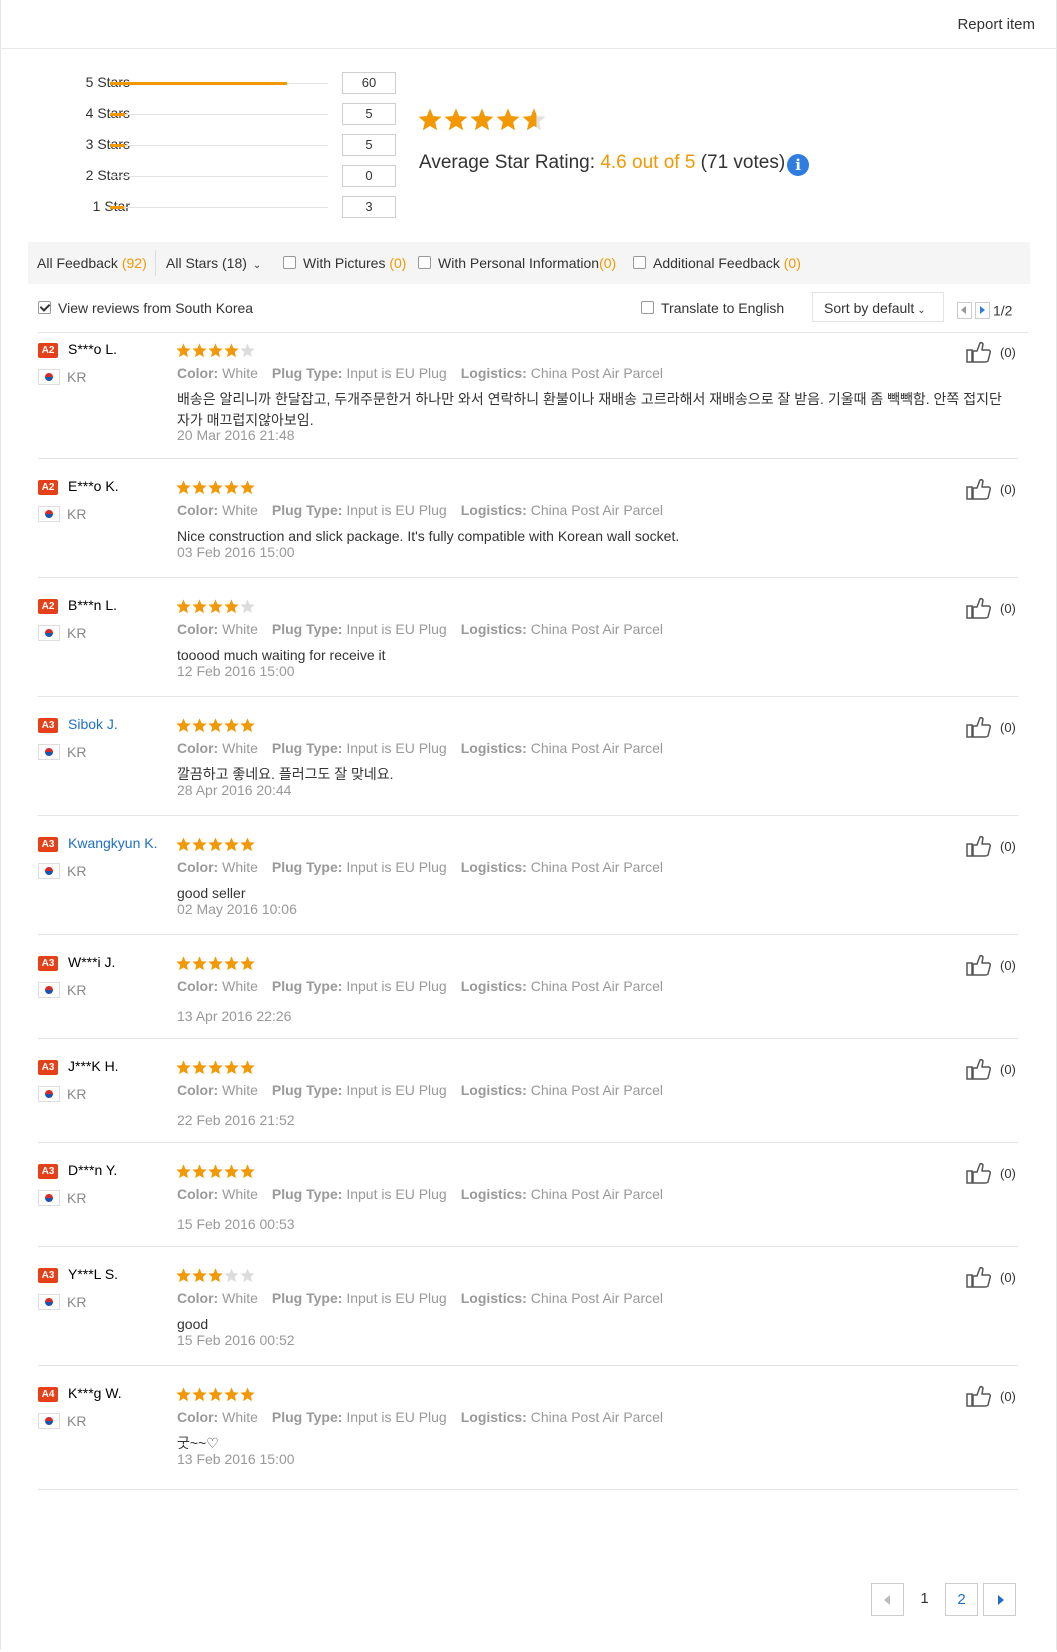  I want to click on page-1-link: 1, so click(924, 1599).